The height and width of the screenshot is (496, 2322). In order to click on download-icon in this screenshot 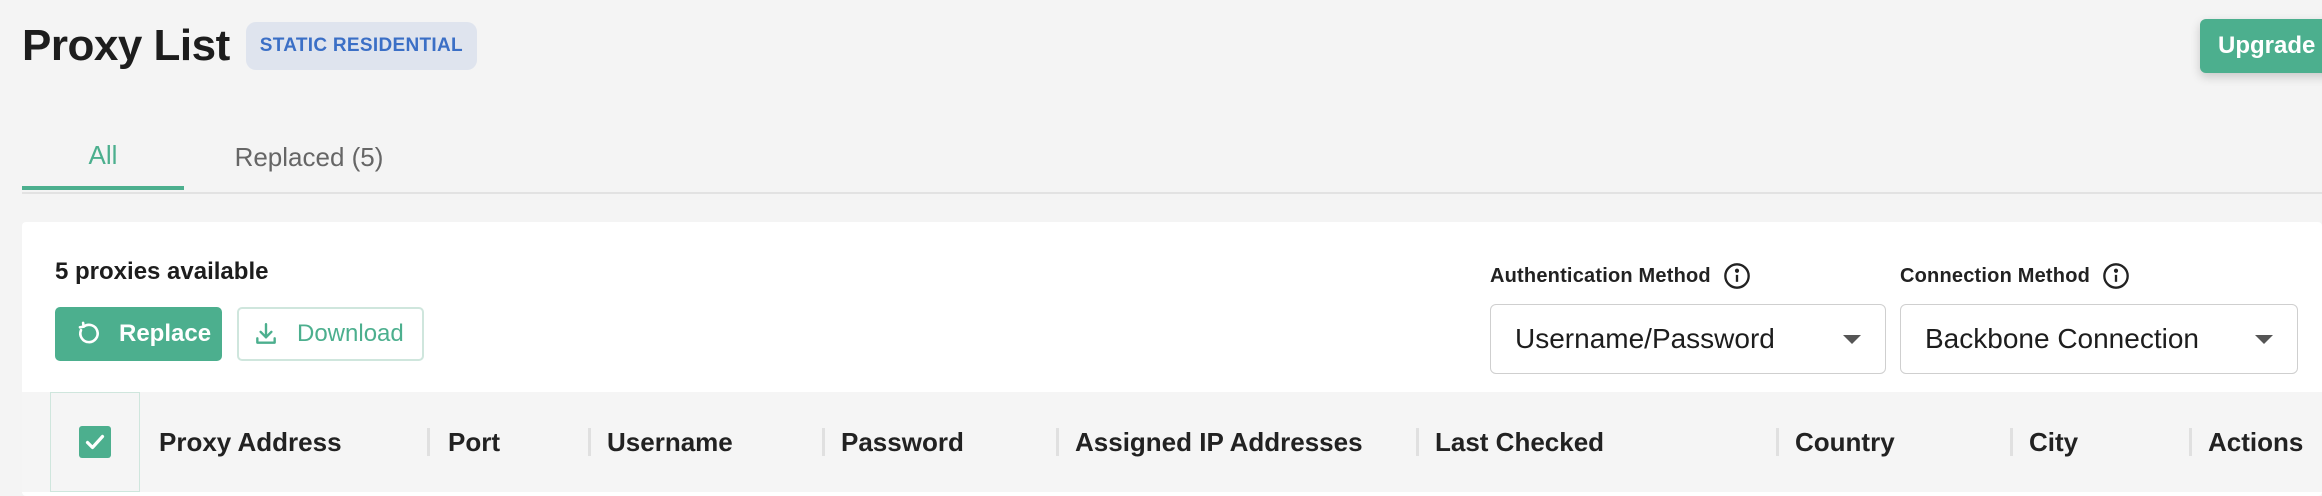, I will do `click(266, 333)`.